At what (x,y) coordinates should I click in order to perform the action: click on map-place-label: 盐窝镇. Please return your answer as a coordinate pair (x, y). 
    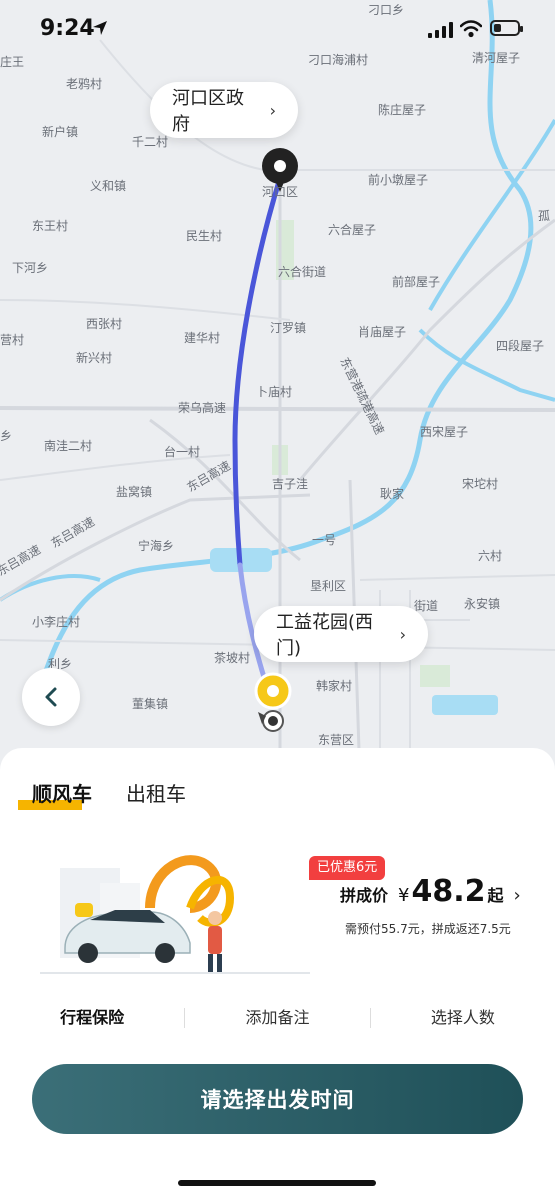
    Looking at the image, I should click on (134, 491).